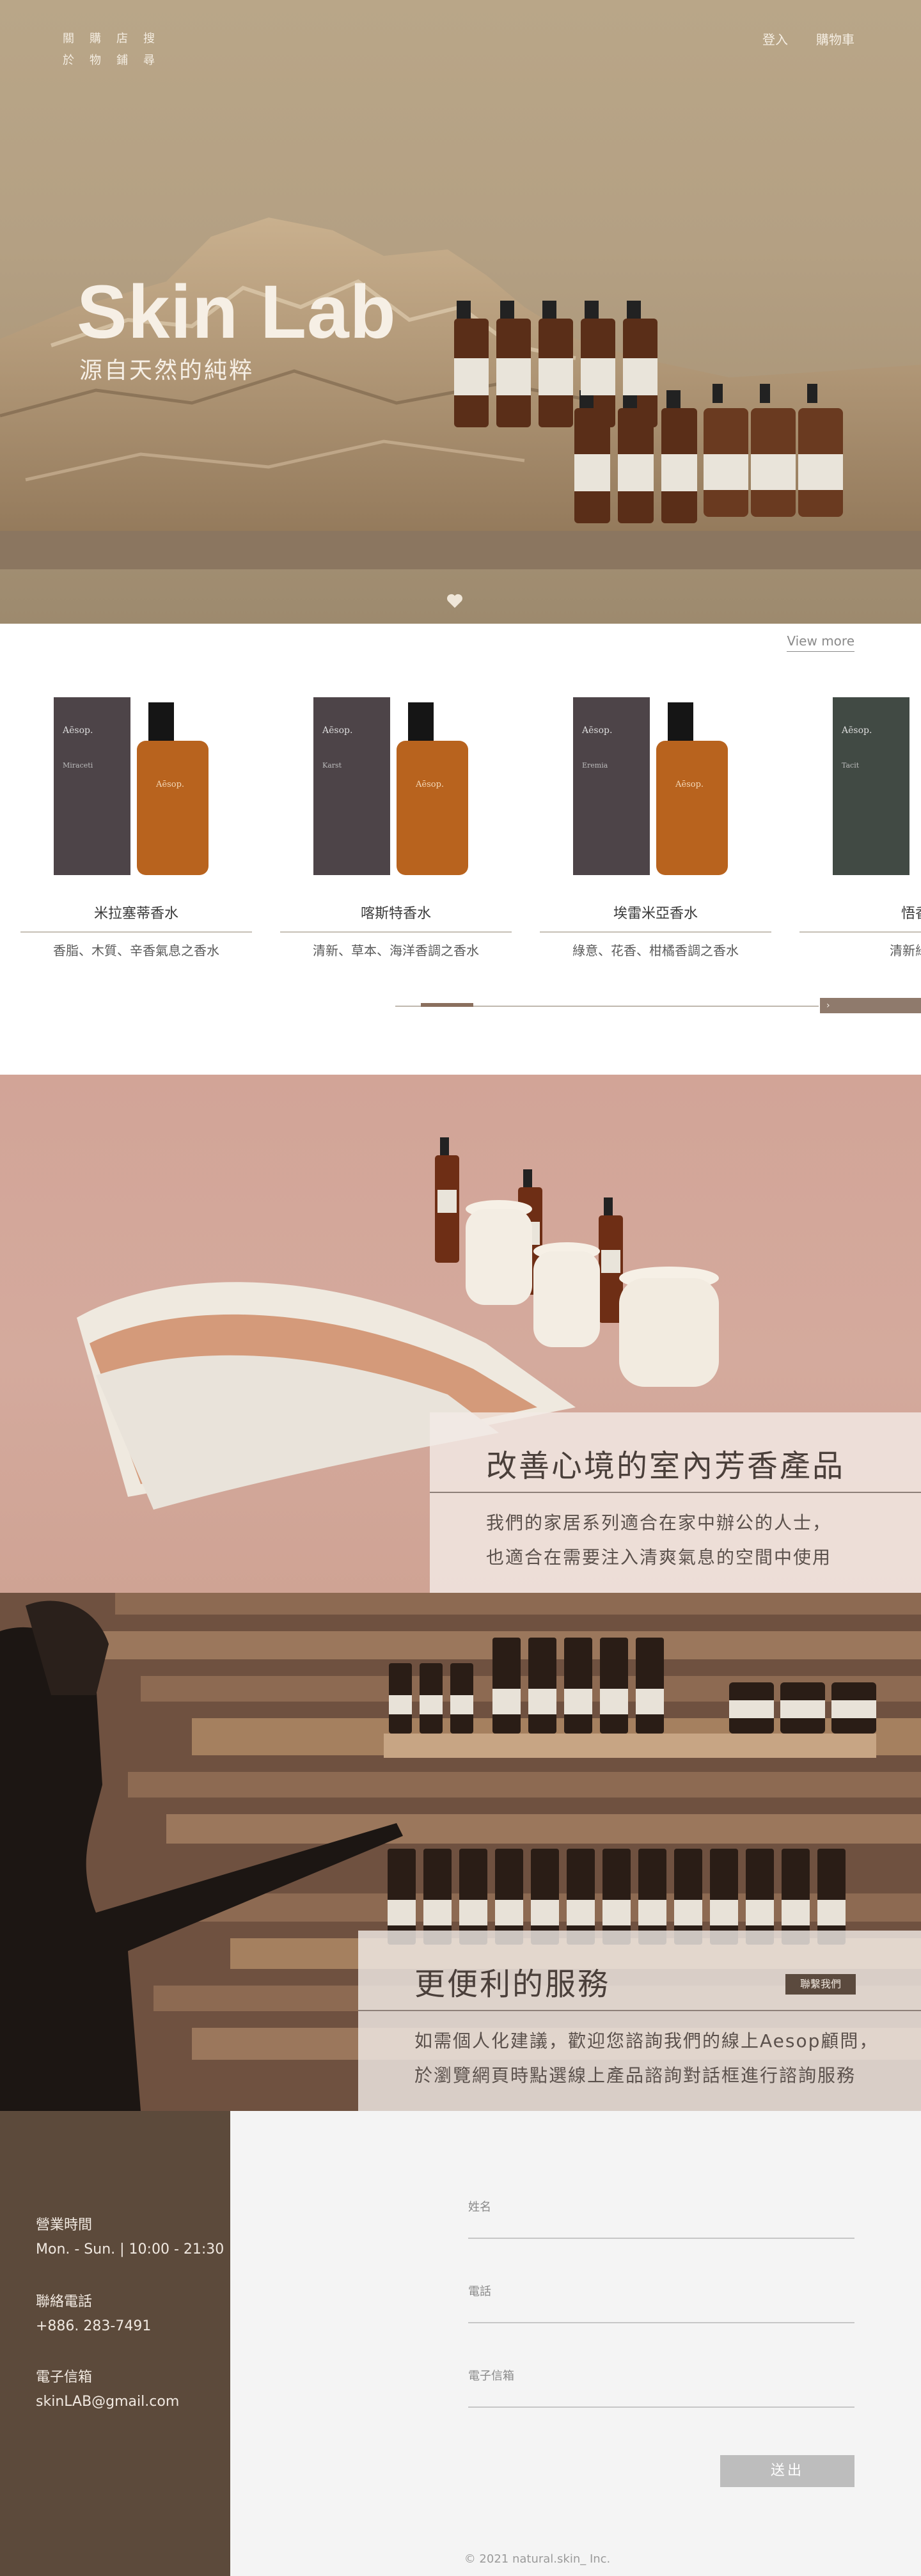 The image size is (921, 2576). What do you see at coordinates (96, 48) in the screenshot?
I see `nav-item-shopping: 購 物` at bounding box center [96, 48].